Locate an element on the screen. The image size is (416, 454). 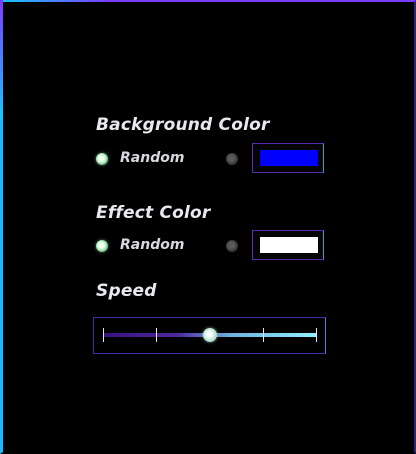
background-random-radio is located at coordinates (102, 159).